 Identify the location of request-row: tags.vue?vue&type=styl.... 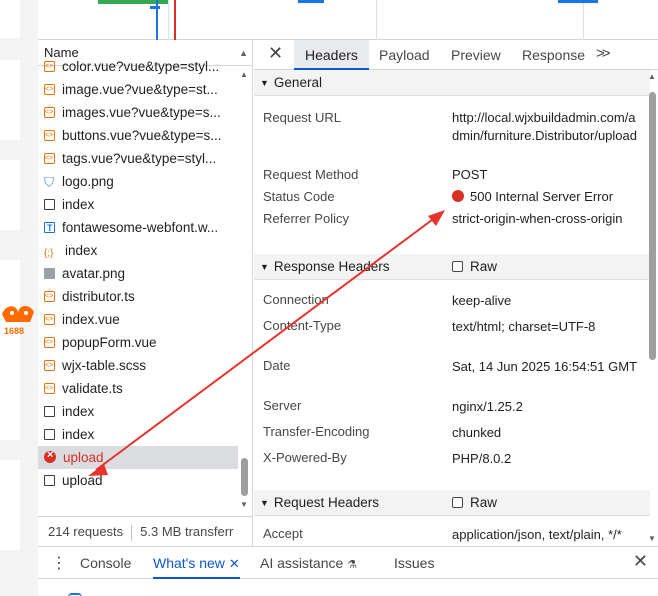
(138, 158).